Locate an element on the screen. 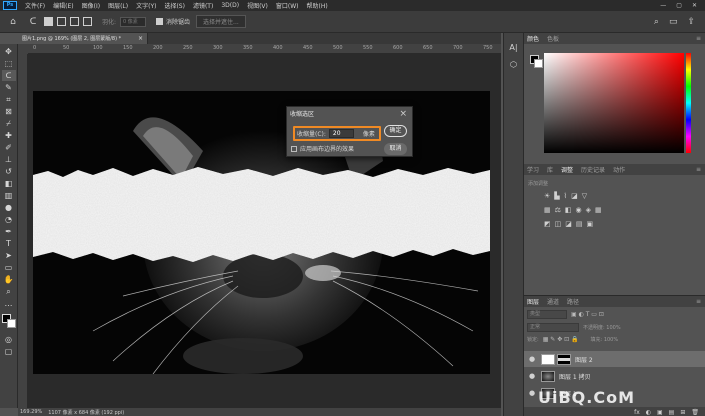 This screenshot has height=416, width=705. adjustment-layer-icon: ◐ is located at coordinates (648, 412).